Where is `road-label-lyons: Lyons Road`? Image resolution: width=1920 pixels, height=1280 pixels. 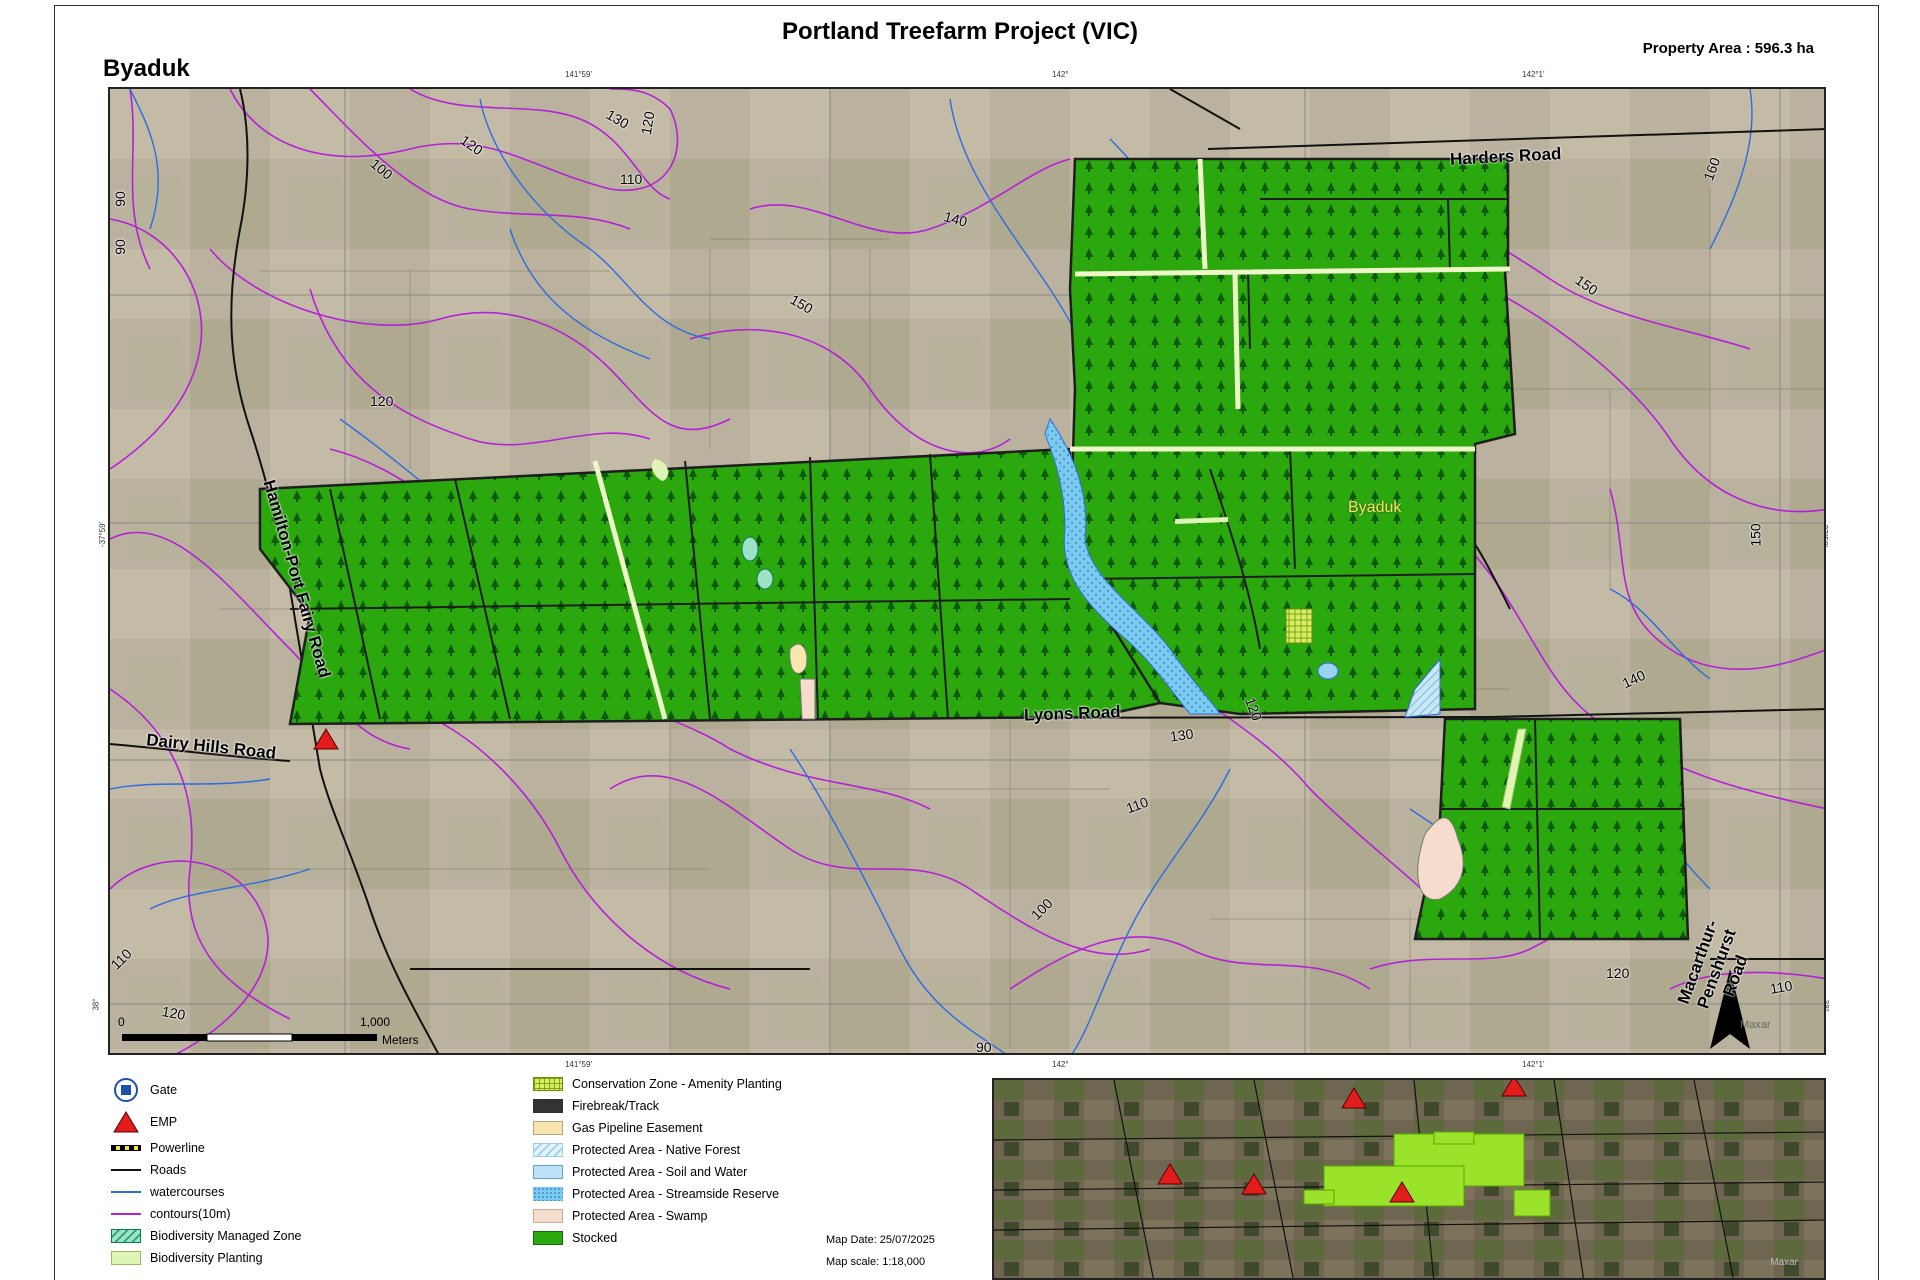 road-label-lyons: Lyons Road is located at coordinates (1072, 713).